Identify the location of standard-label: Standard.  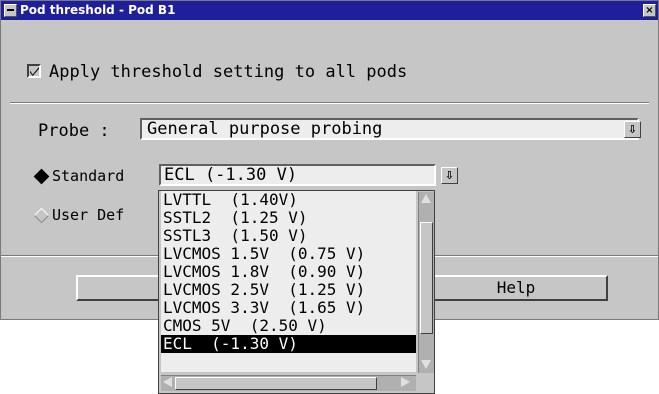
(88, 176).